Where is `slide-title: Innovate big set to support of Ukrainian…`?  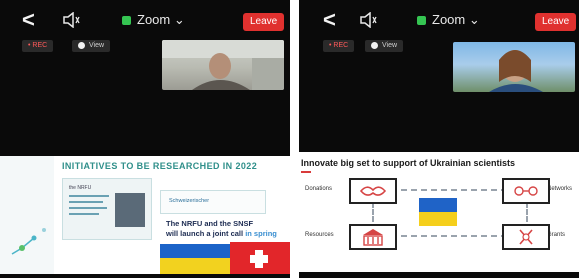 slide-title: Innovate big set to support of Ukrainian… is located at coordinates (408, 163).